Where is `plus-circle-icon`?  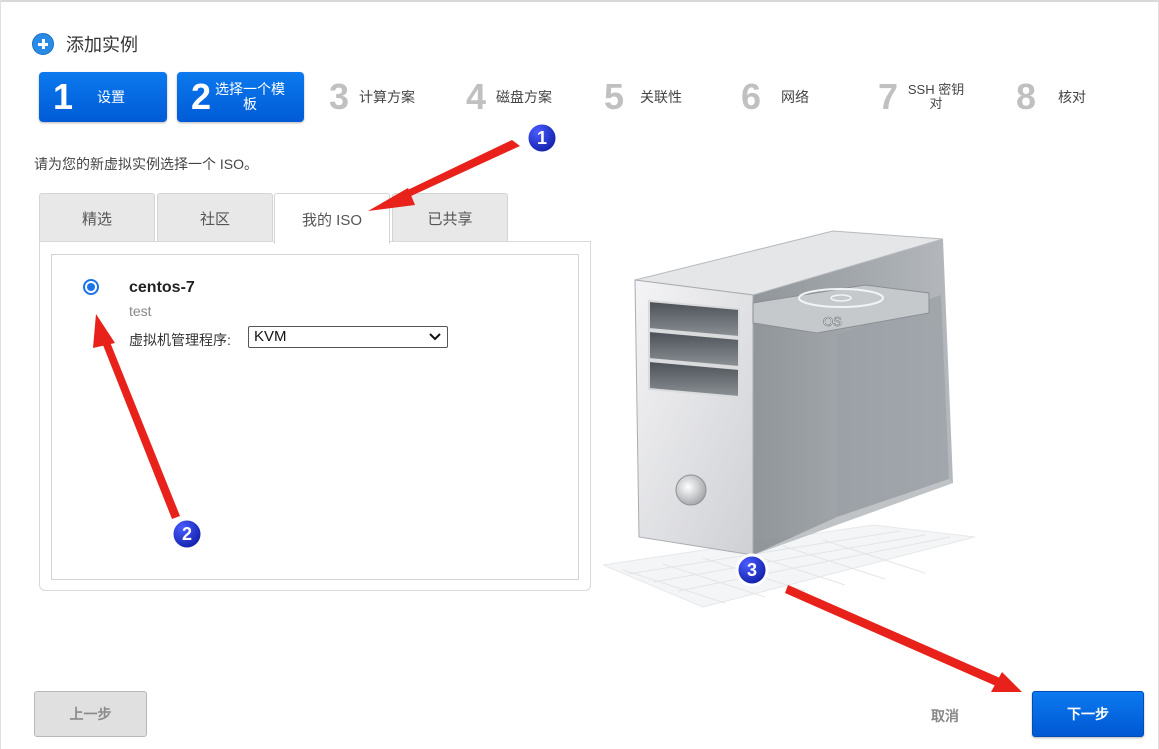 plus-circle-icon is located at coordinates (43, 44).